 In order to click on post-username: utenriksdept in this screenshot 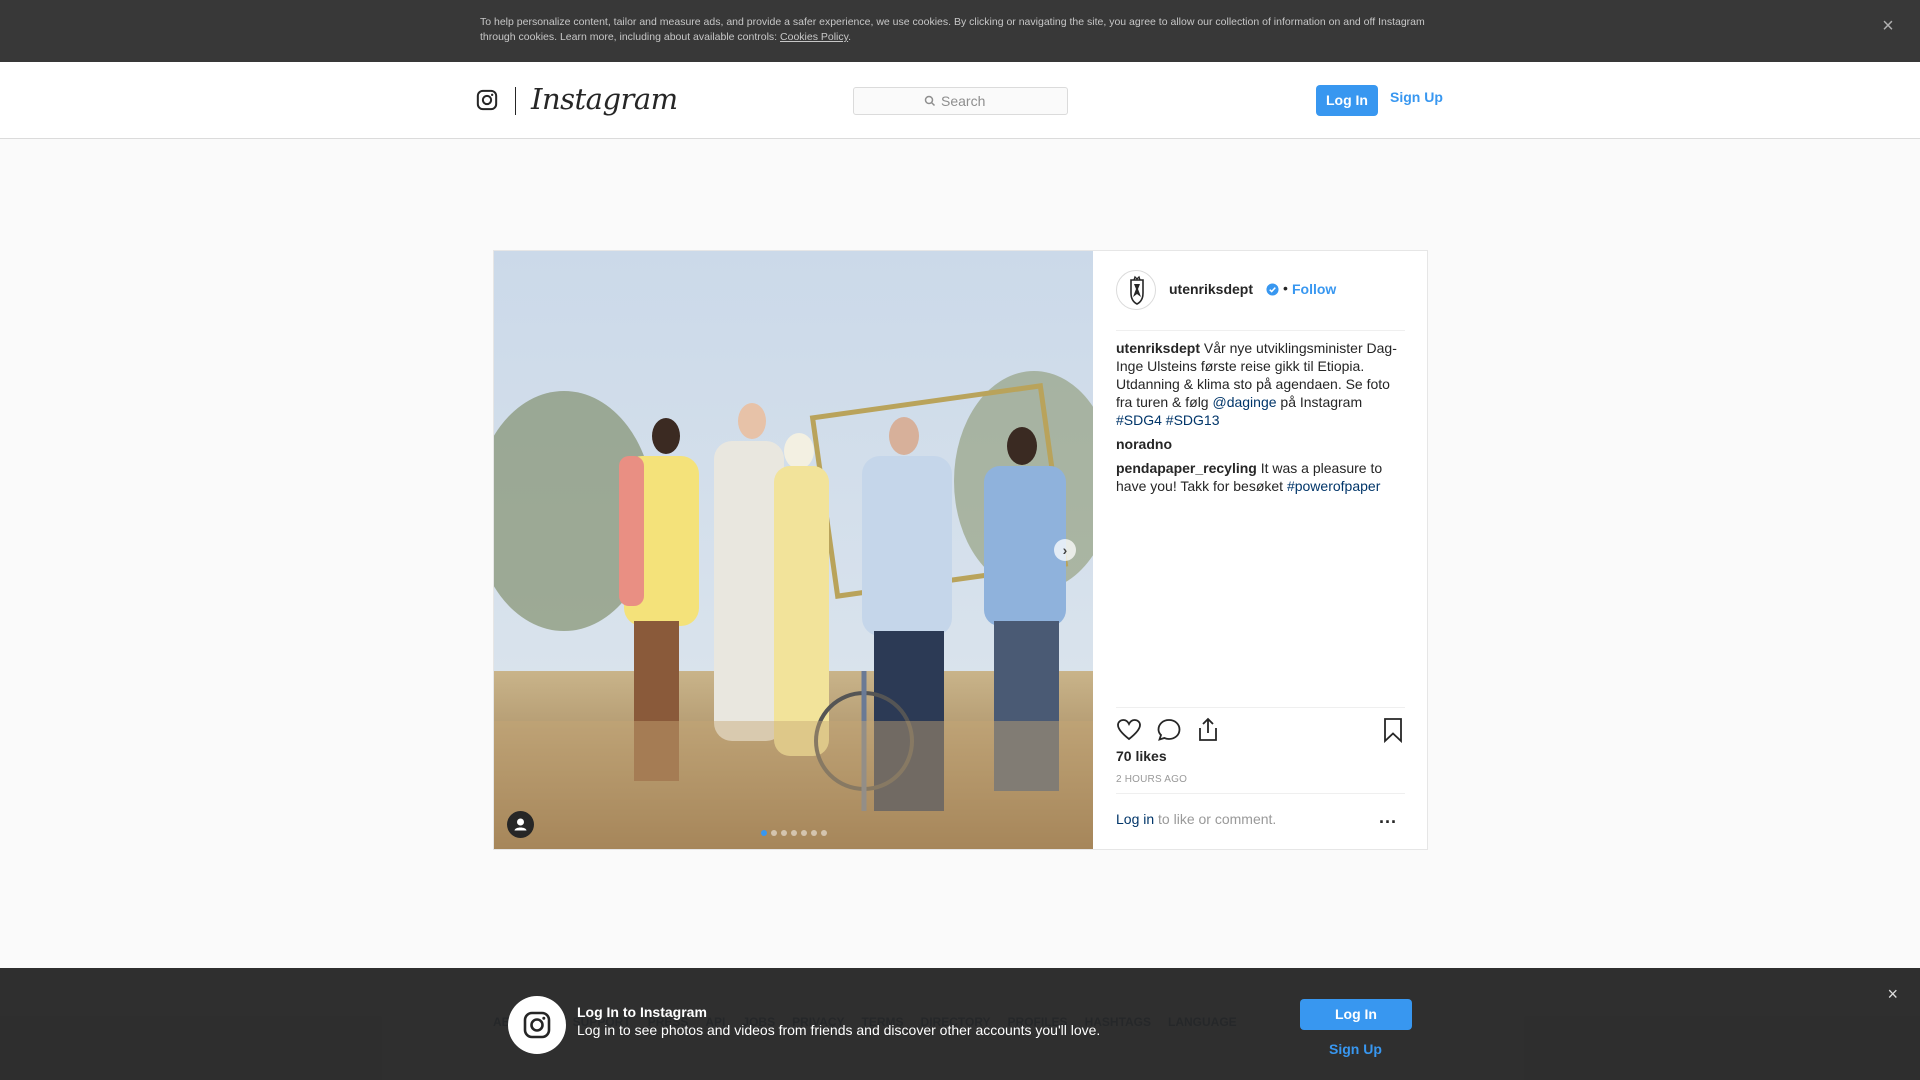, I will do `click(1211, 289)`.